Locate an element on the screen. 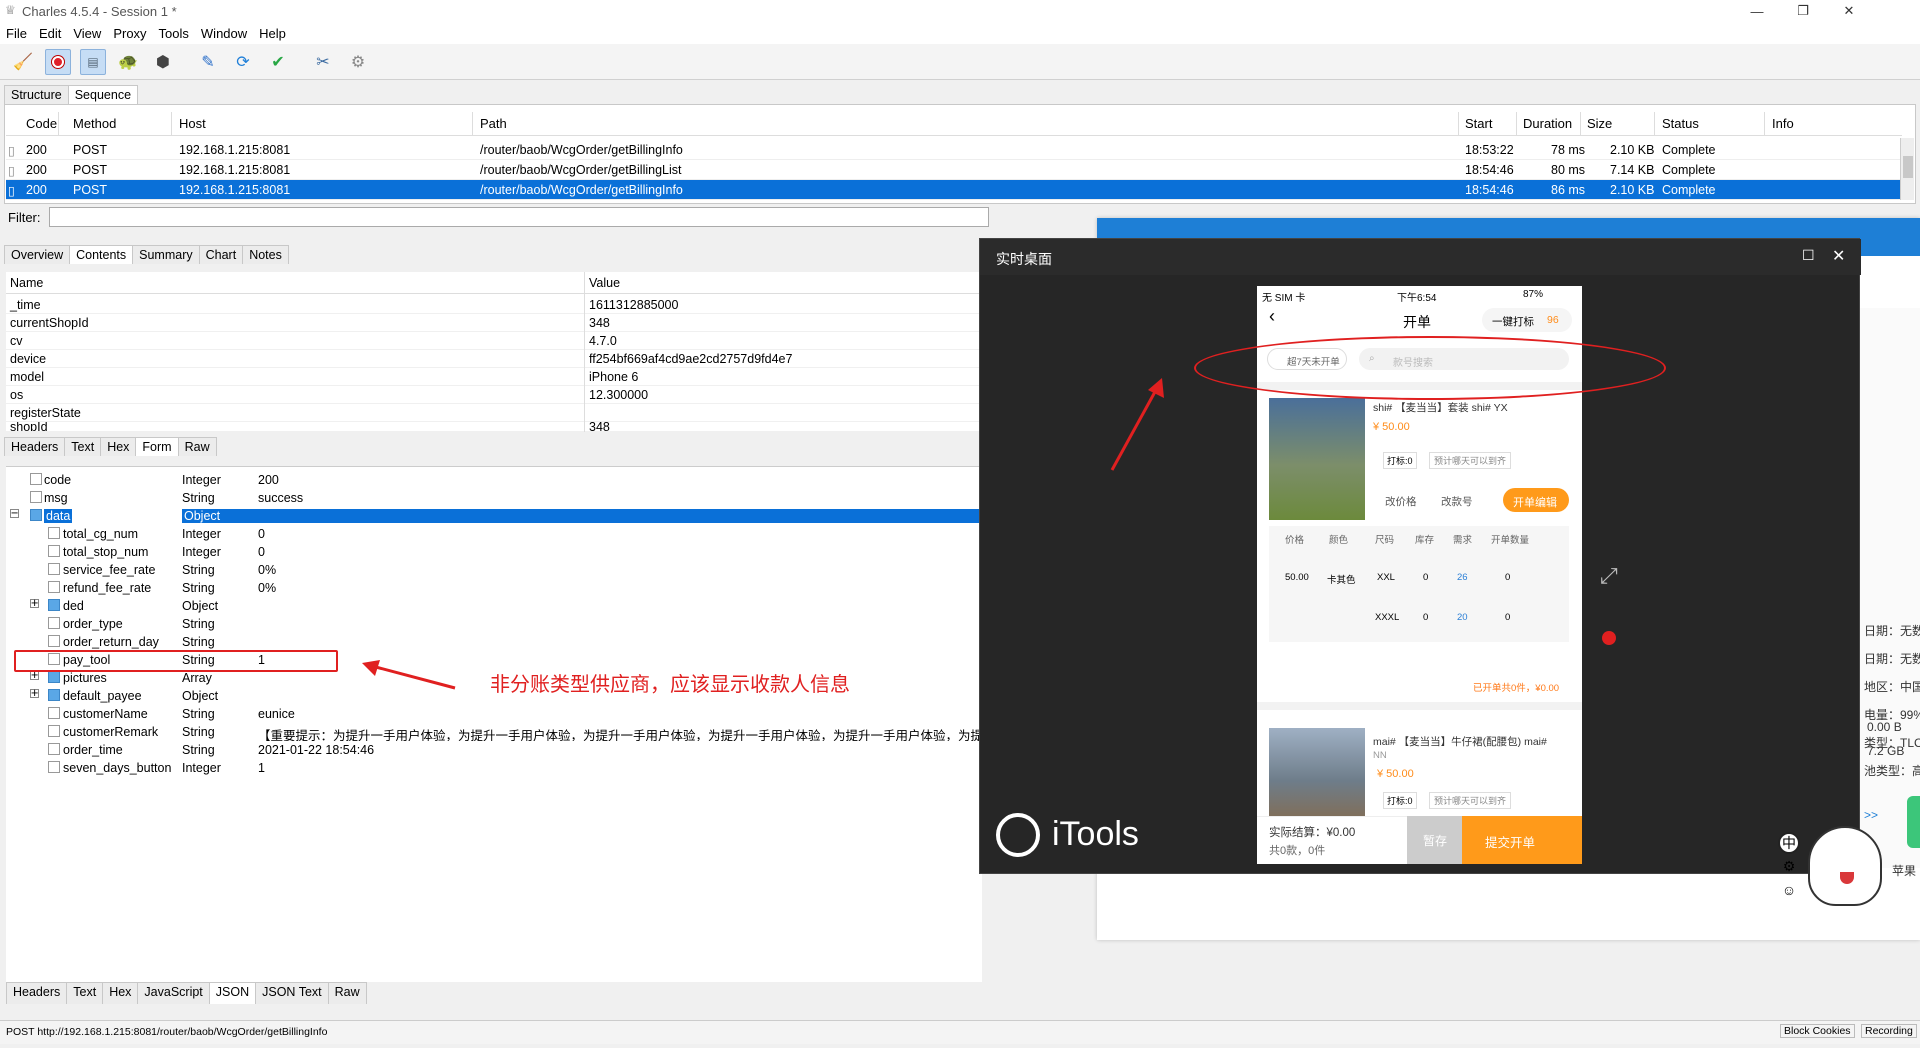 This screenshot has height=1048, width=1920. form-row: shopId 348 is located at coordinates (494, 427).